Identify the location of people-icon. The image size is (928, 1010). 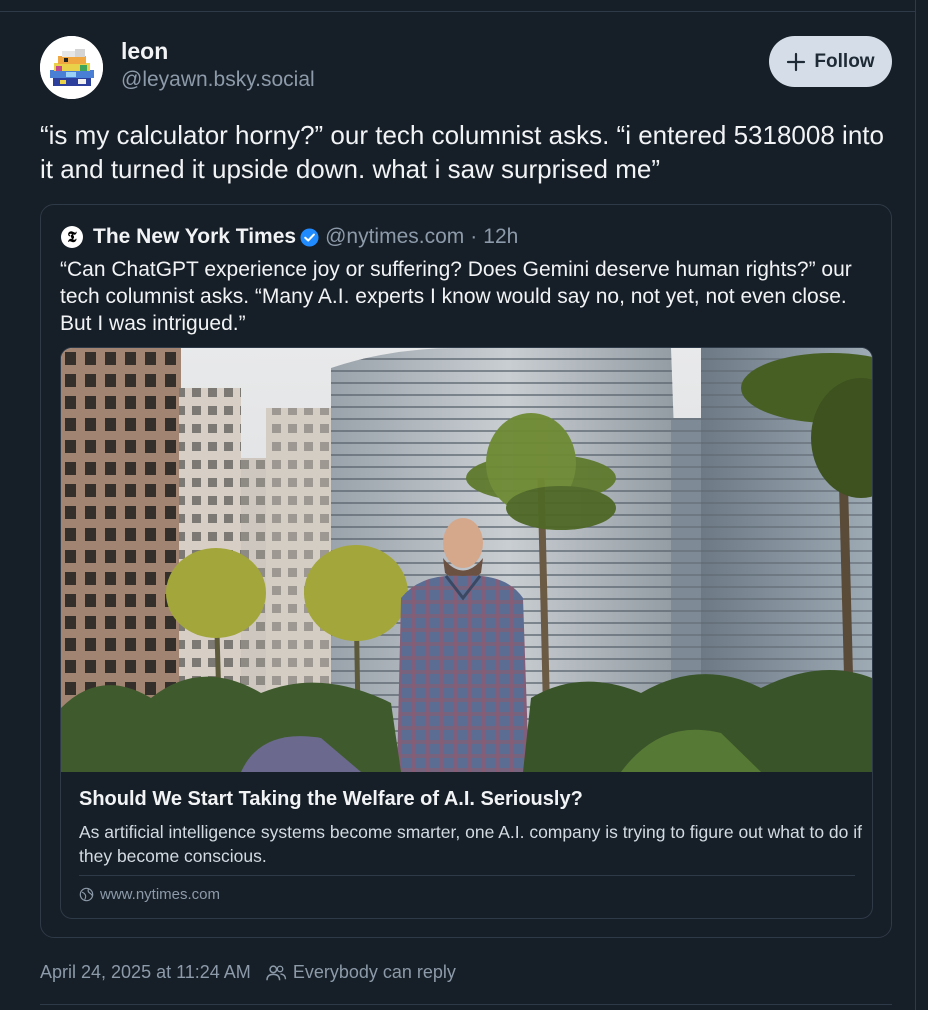
(276, 972).